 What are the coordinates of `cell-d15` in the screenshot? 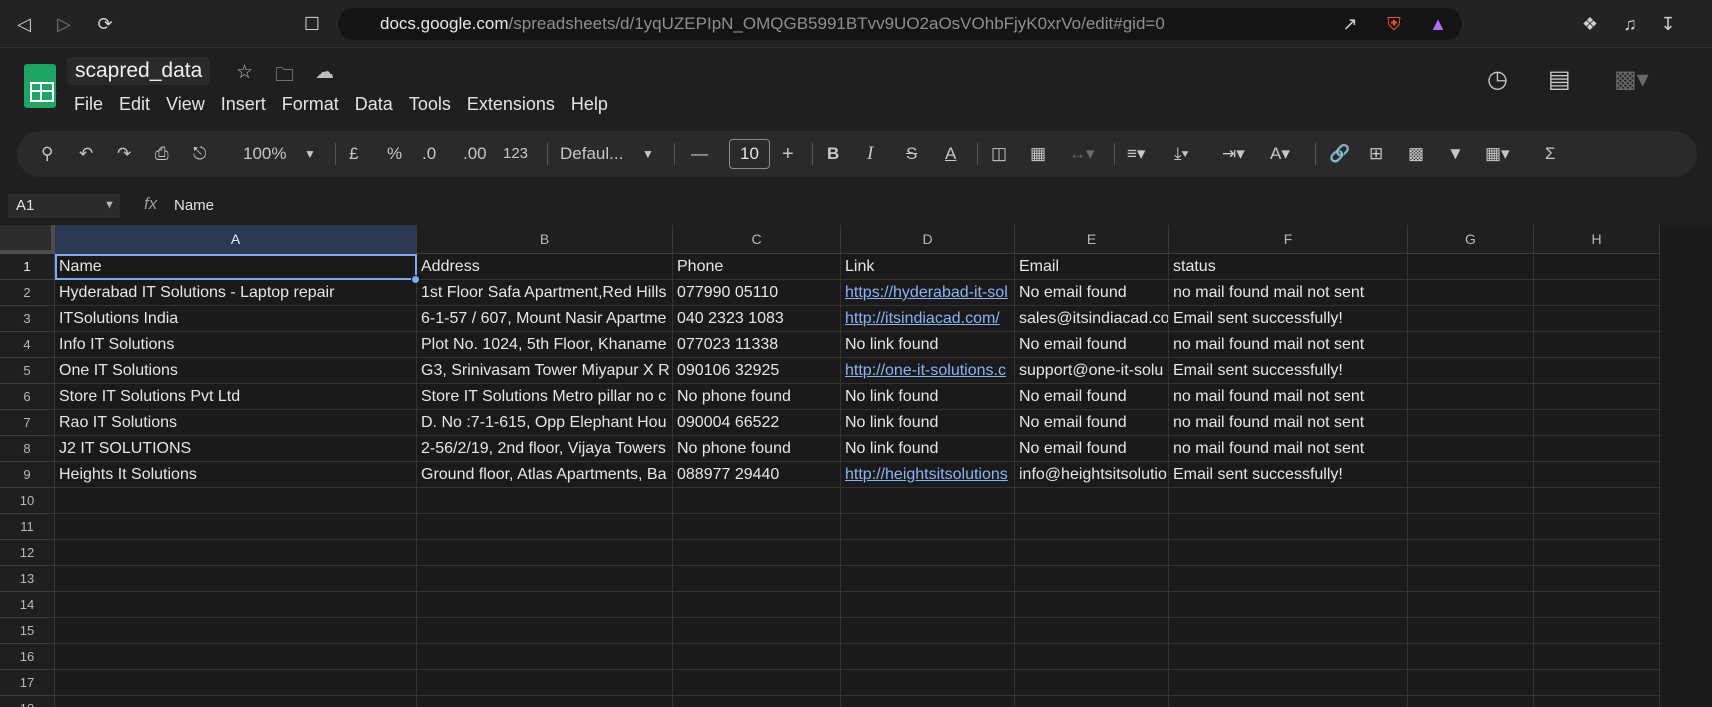 It's located at (928, 631).